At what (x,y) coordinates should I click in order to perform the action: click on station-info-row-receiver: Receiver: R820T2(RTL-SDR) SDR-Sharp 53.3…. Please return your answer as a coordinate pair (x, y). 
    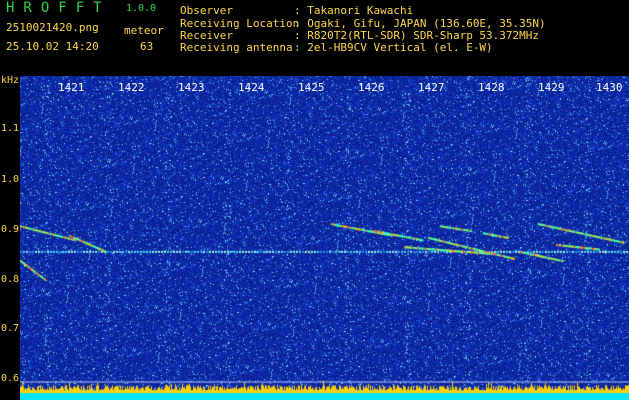
    Looking at the image, I should click on (360, 35).